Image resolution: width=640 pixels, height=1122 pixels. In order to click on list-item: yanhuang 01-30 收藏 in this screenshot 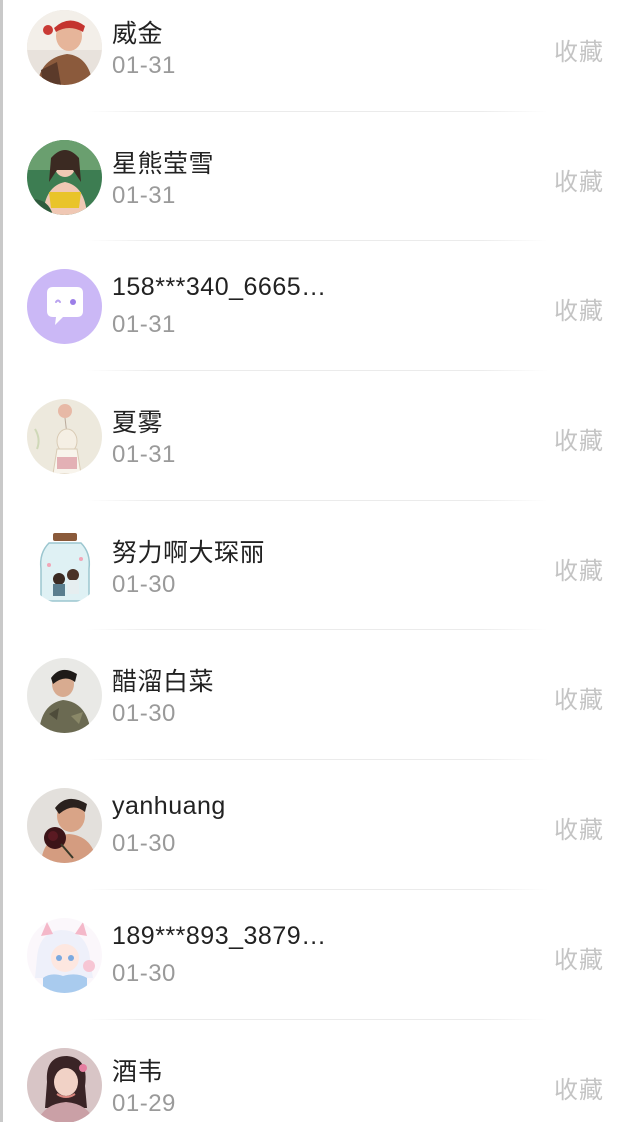, I will do `click(320, 825)`.